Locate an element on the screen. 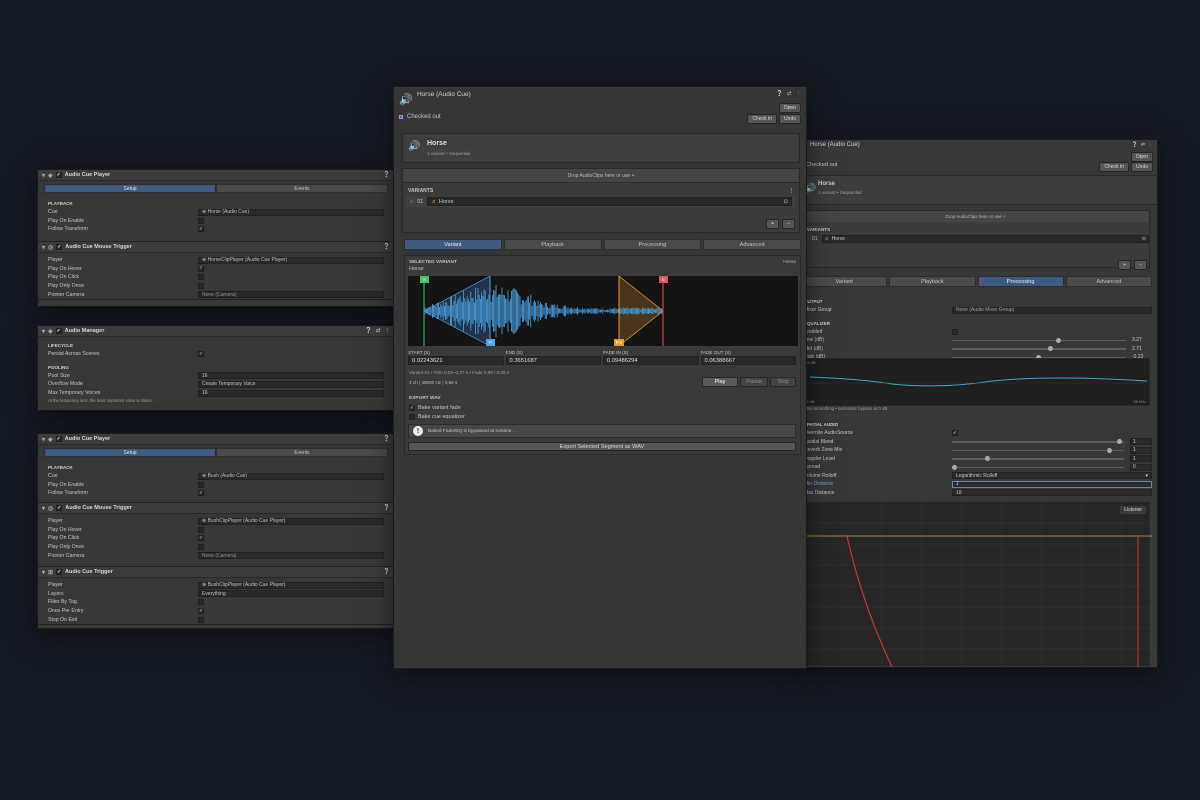 The height and width of the screenshot is (800, 1200). layers-dropdown: Everything is located at coordinates (291, 594).